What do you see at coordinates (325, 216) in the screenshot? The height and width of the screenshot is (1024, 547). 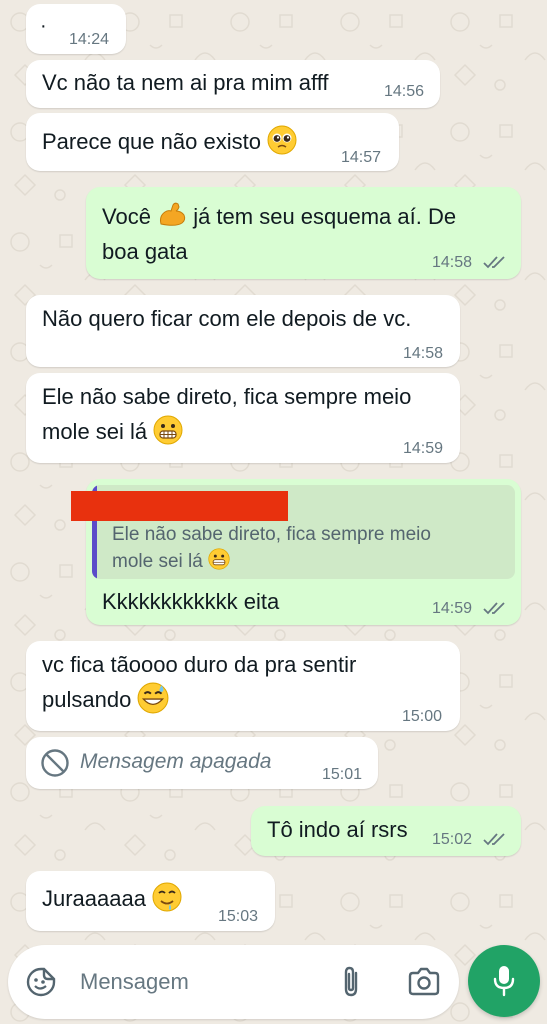 I see `message-text-line1-end: já tem seu esquema aí. De` at bounding box center [325, 216].